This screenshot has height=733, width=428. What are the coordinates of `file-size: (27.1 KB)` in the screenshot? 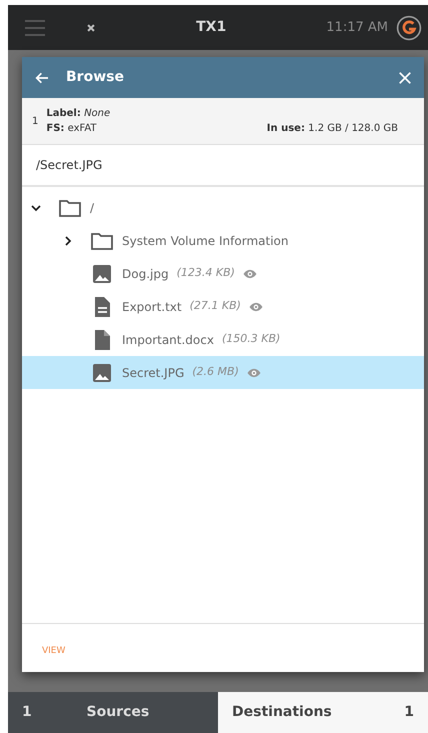 It's located at (215, 306).